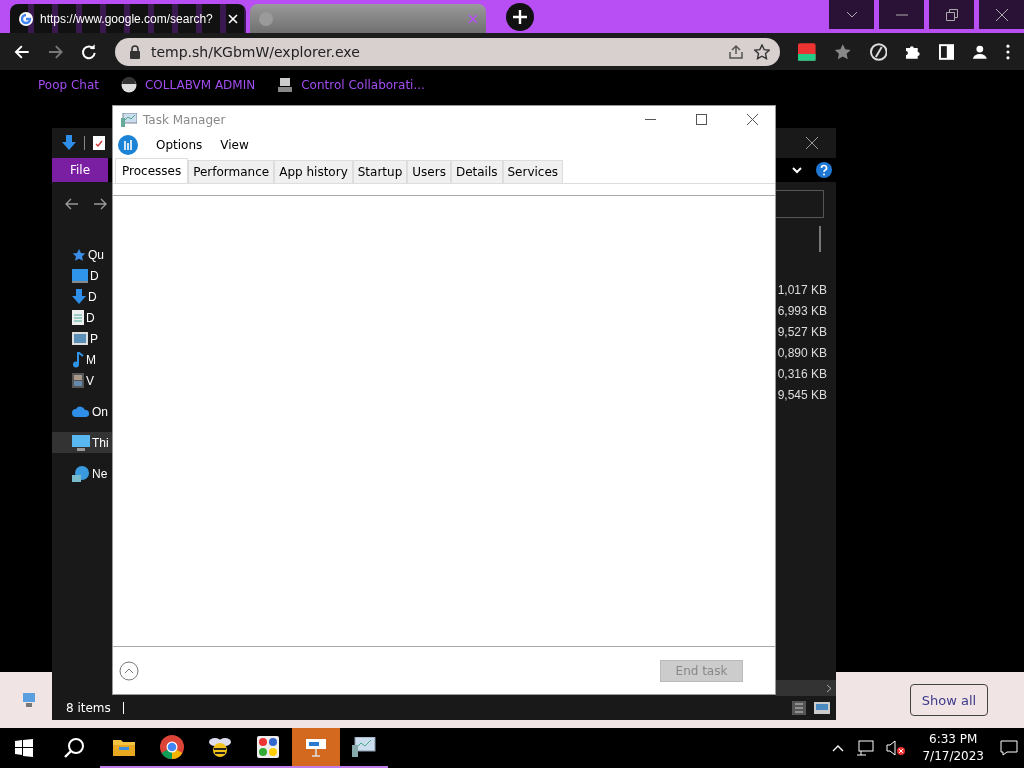  I want to click on nav-item: V, so click(82, 380).